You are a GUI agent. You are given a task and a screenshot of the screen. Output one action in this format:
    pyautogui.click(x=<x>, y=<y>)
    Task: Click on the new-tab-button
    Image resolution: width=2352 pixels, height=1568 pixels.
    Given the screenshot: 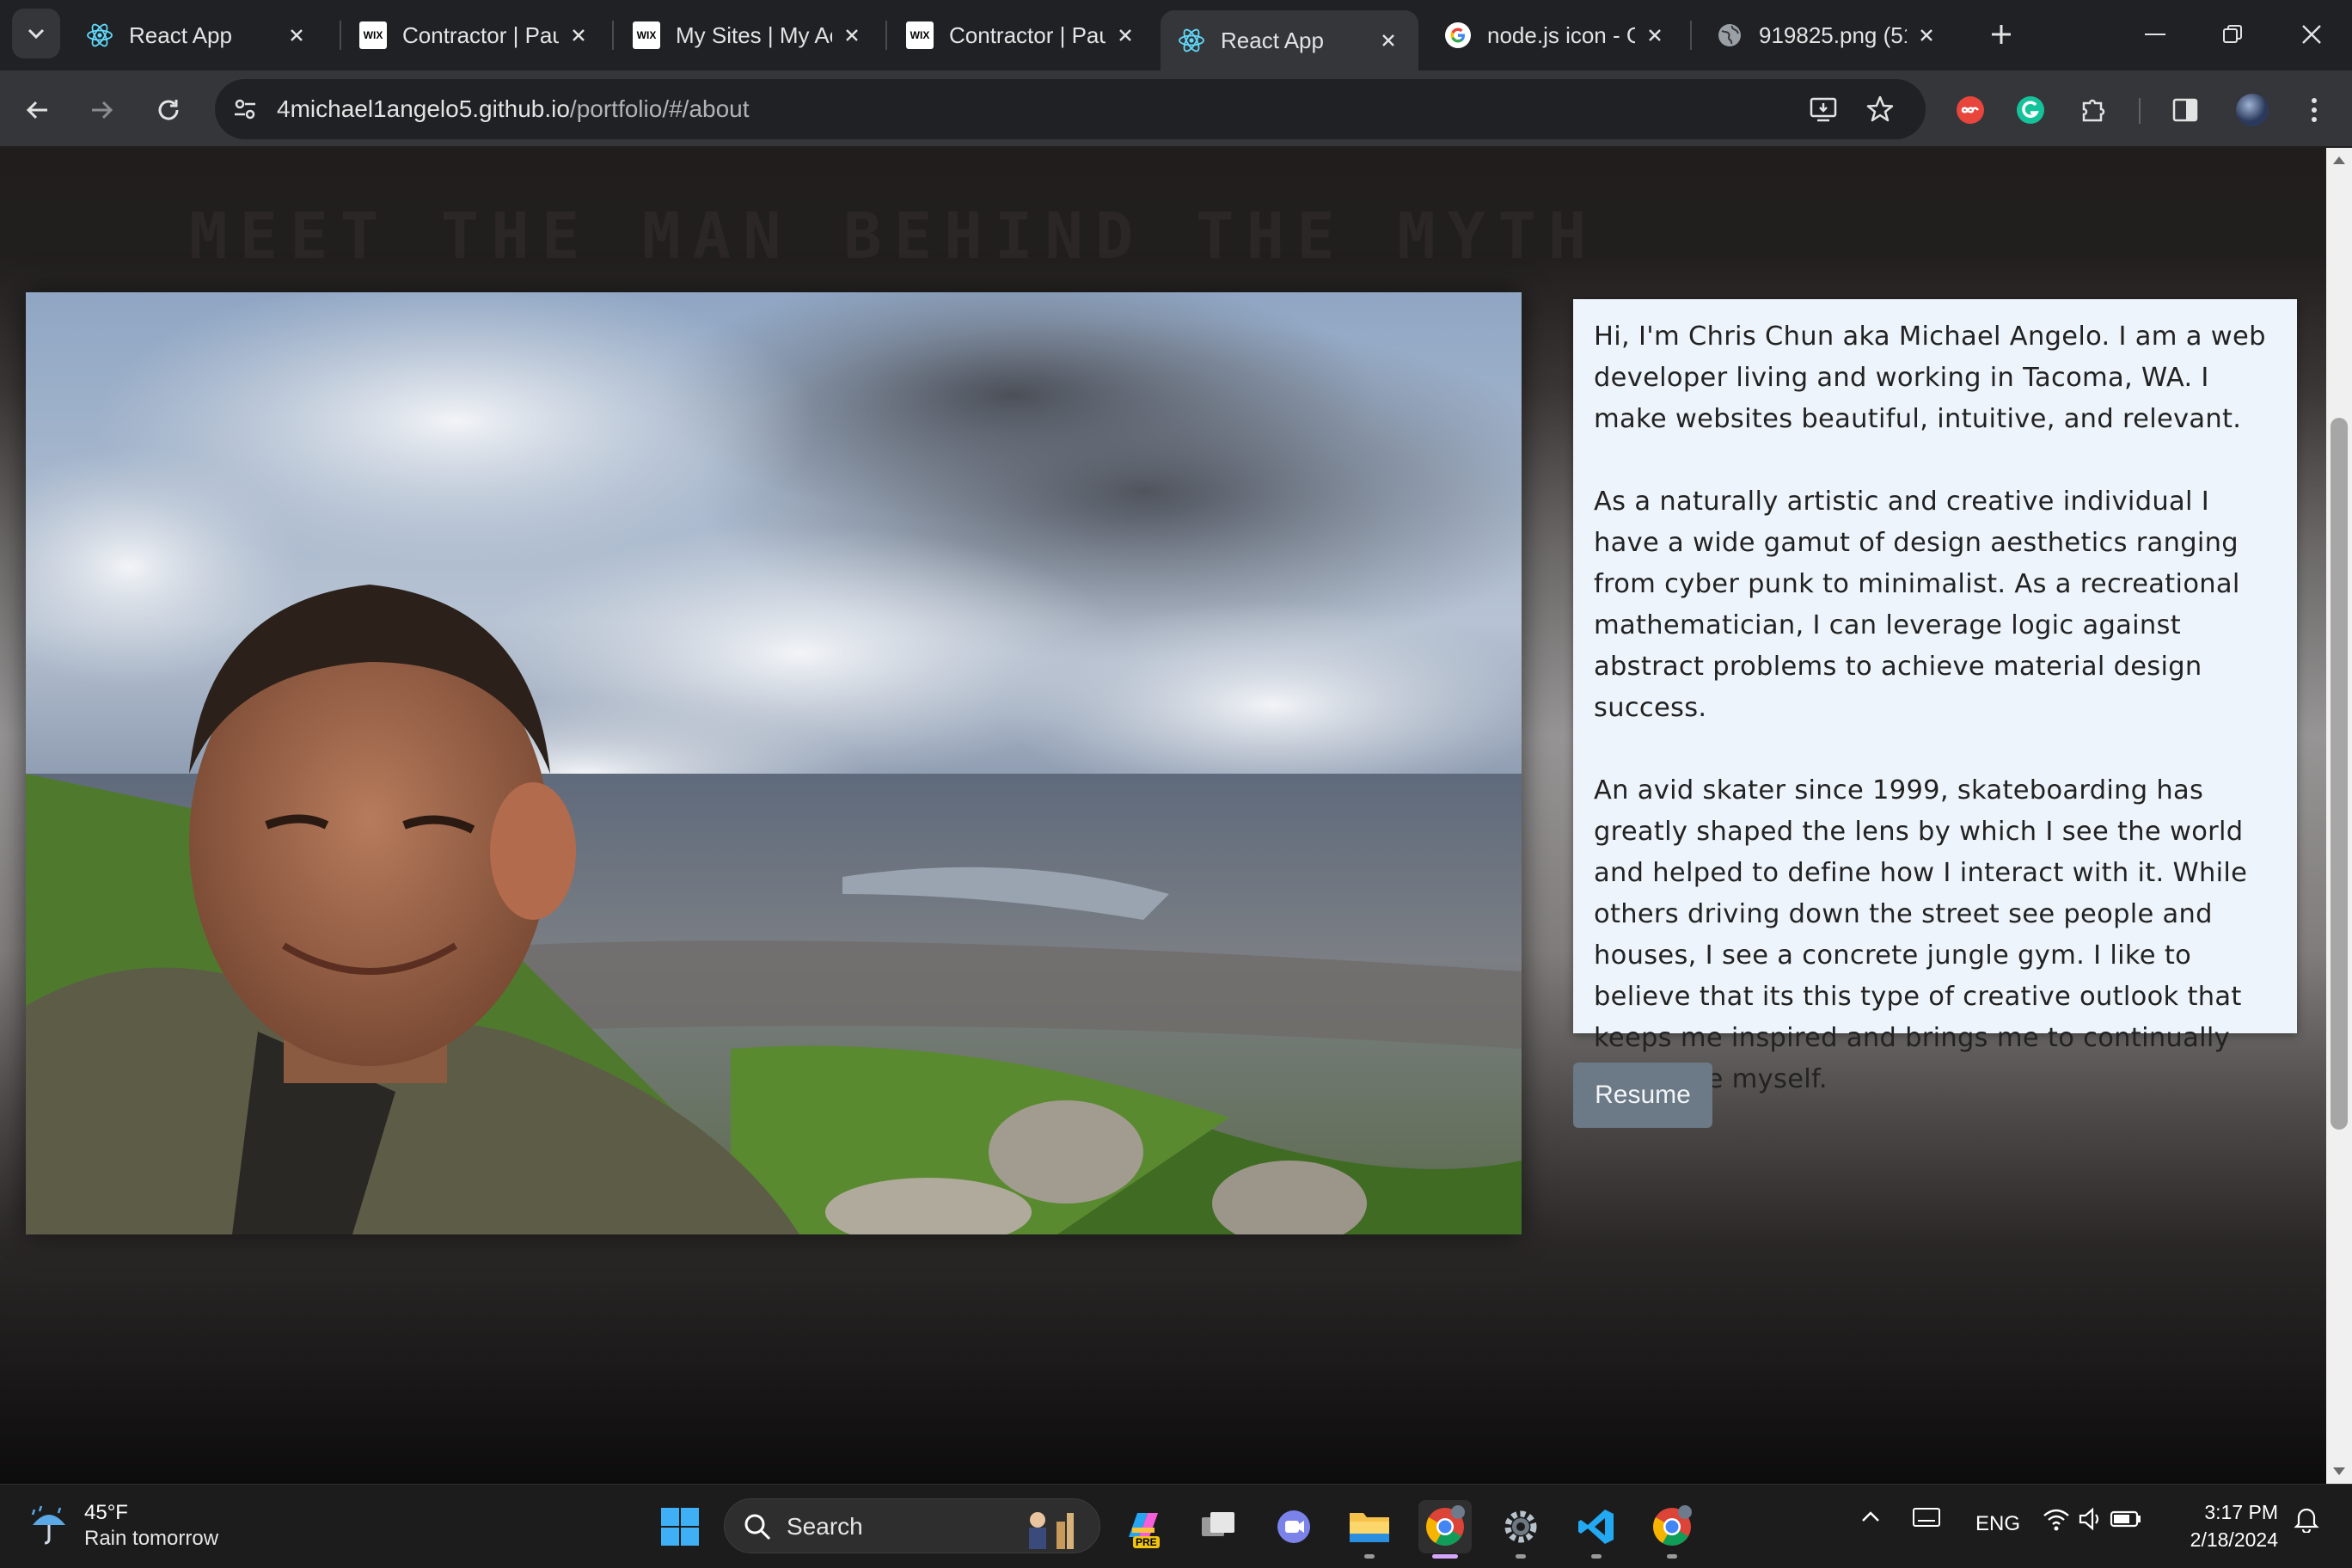 What is the action you would take?
    pyautogui.click(x=2001, y=34)
    